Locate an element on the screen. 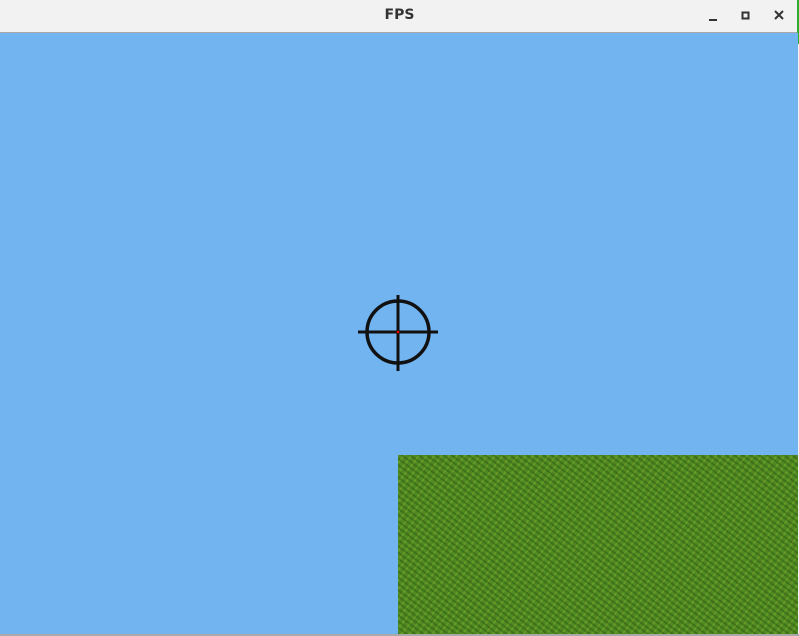  minimize-icon is located at coordinates (713, 20).